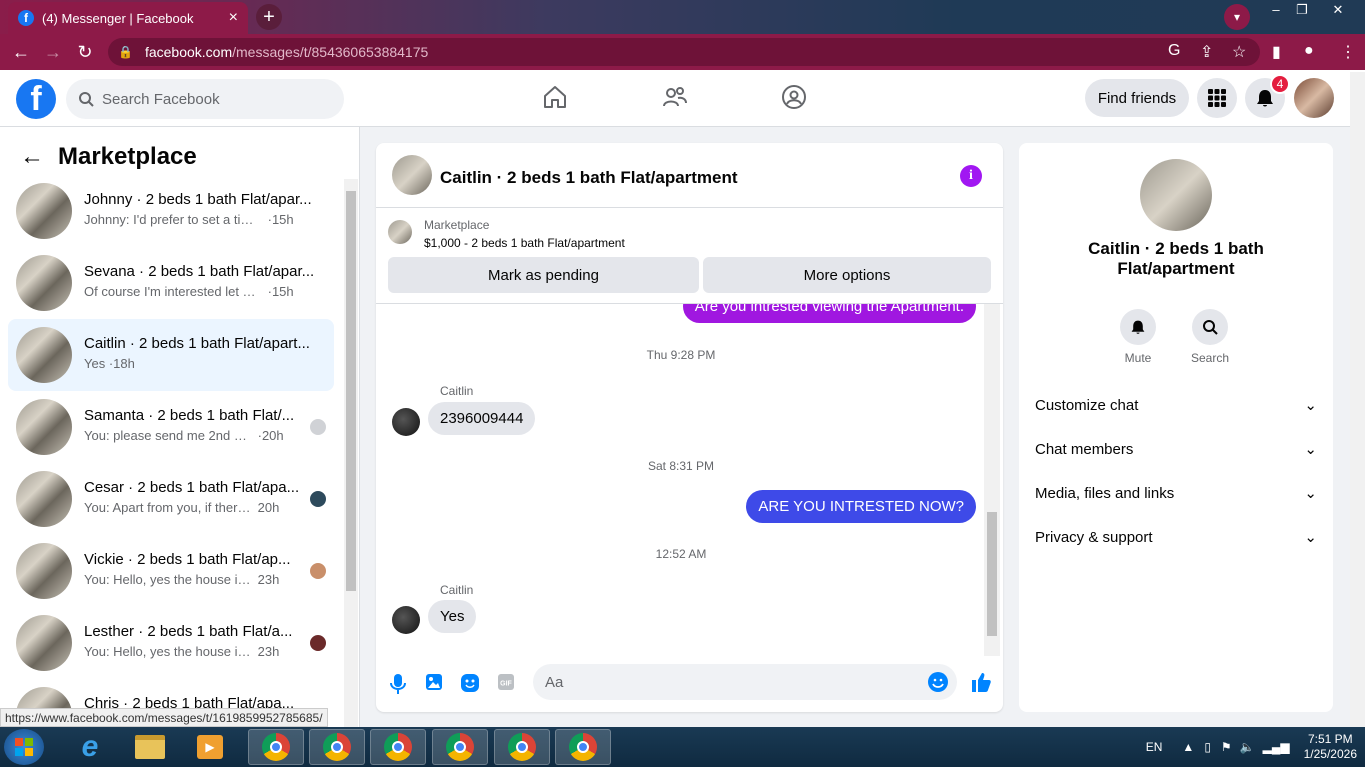 This screenshot has width=1365, height=767. What do you see at coordinates (1137, 98) in the screenshot?
I see `find-friends-button: Find friends` at bounding box center [1137, 98].